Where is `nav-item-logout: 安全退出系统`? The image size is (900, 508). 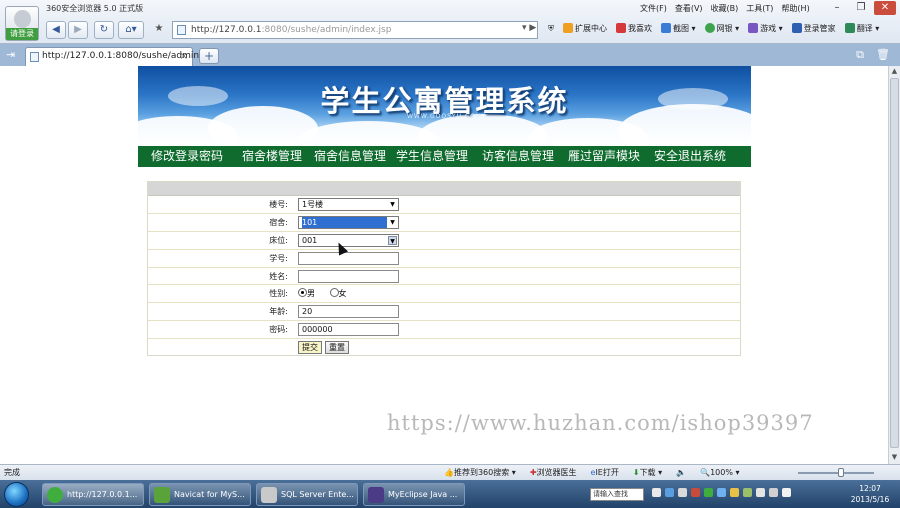 nav-item-logout: 安全退出系统 is located at coordinates (702, 156).